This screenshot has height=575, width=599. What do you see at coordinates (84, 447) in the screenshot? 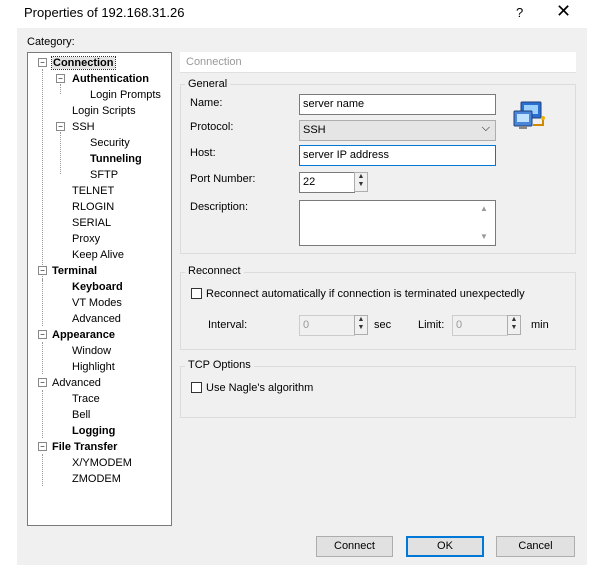
I see `tree-item-file-transfer: File Transfer` at bounding box center [84, 447].